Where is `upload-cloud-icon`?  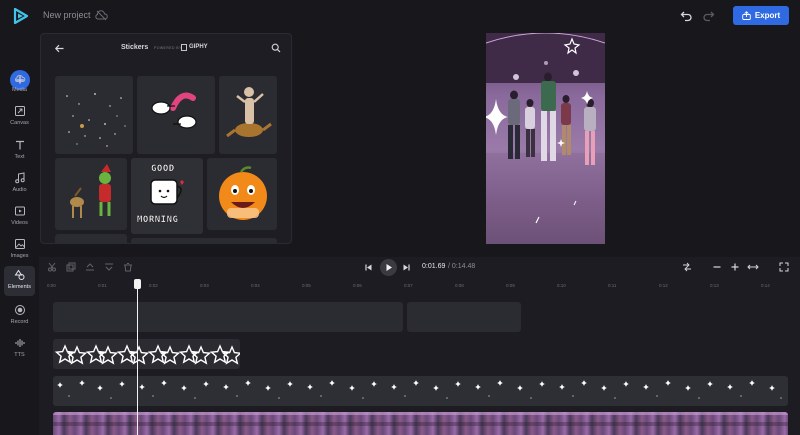
upload-cloud-icon is located at coordinates (19, 78).